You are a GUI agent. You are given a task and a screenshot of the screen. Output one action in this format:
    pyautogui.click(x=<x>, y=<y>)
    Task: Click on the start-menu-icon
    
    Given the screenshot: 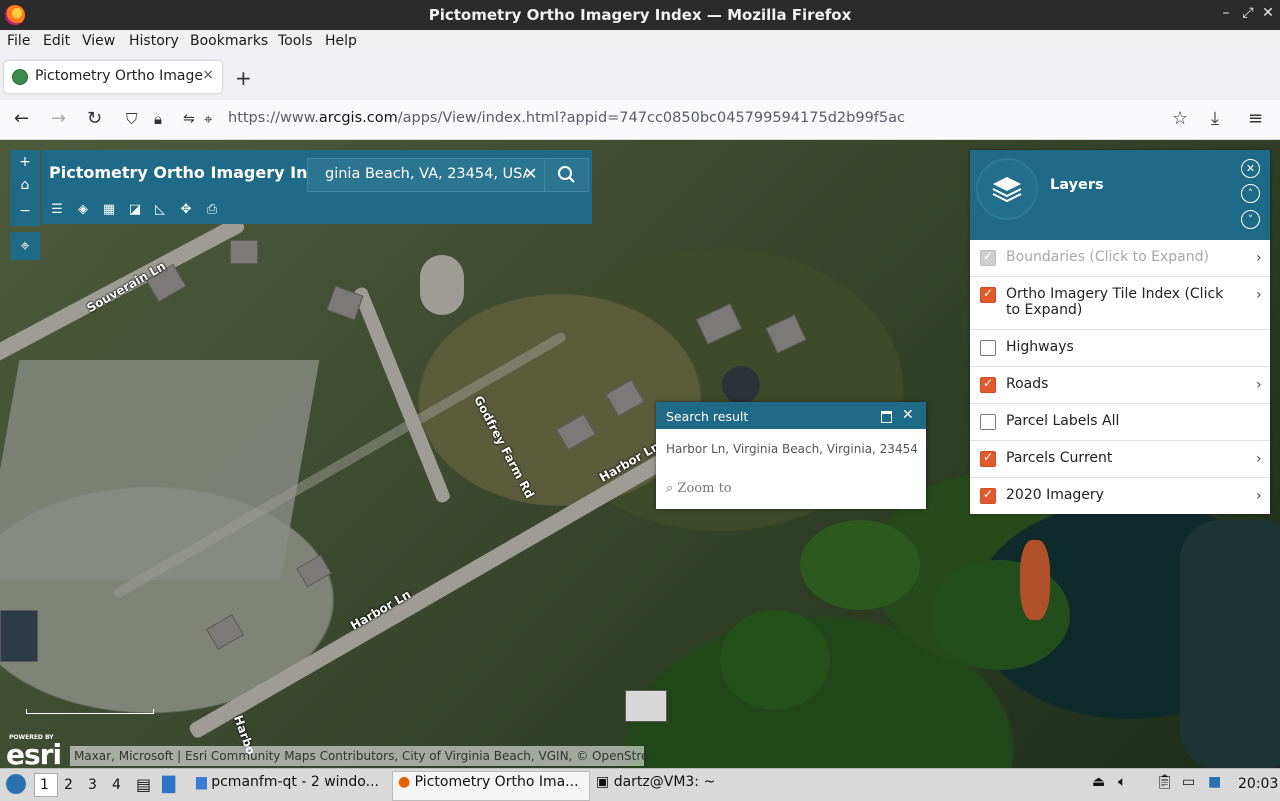 What is the action you would take?
    pyautogui.click(x=16, y=784)
    